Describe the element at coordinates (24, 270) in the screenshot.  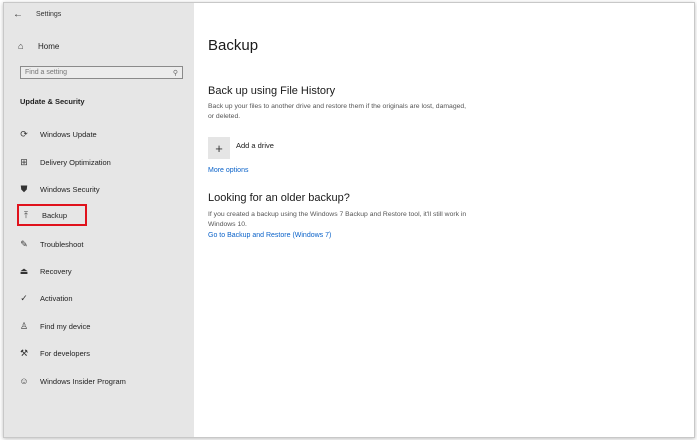
I see `recovery-icon: ⏏` at that location.